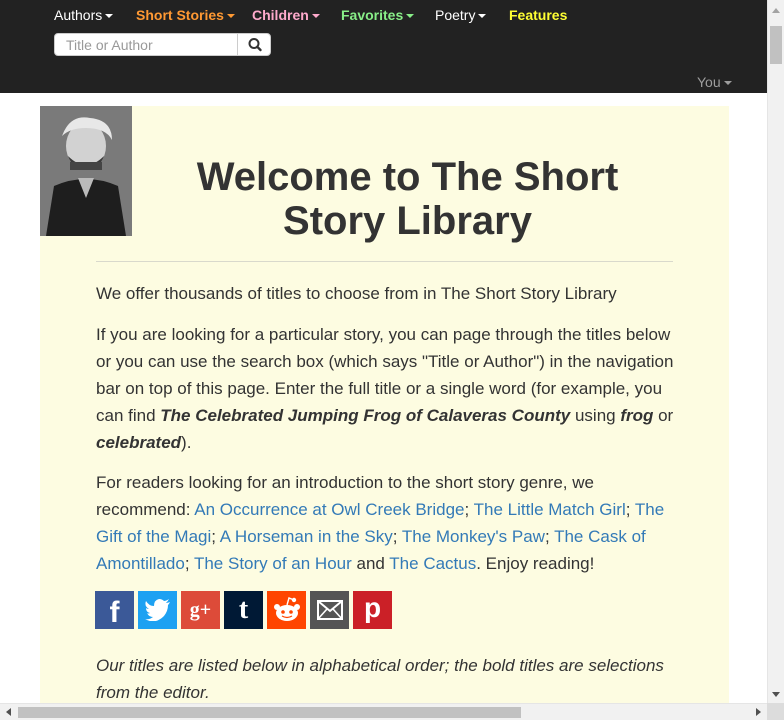 The width and height of the screenshot is (784, 721). I want to click on user-menu: You, so click(714, 82).